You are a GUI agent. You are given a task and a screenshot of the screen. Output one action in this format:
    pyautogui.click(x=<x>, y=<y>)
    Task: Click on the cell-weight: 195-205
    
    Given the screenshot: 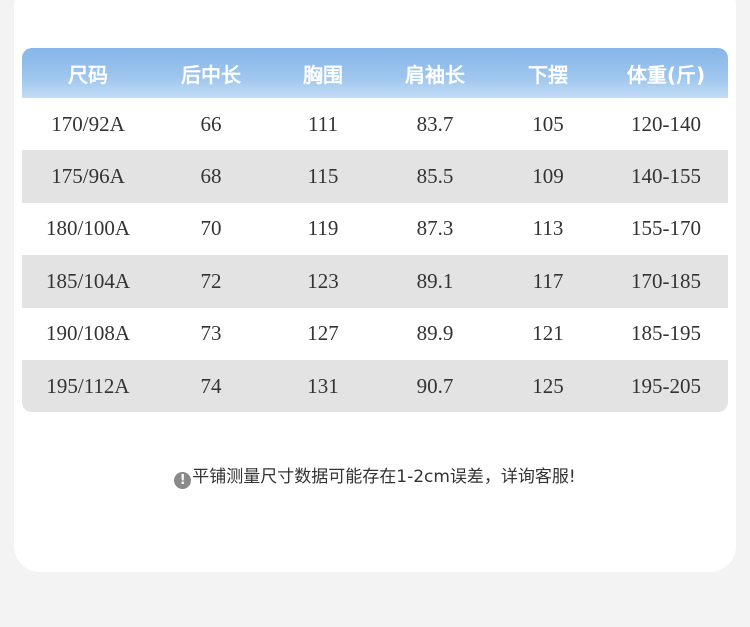 What is the action you would take?
    pyautogui.click(x=666, y=385)
    